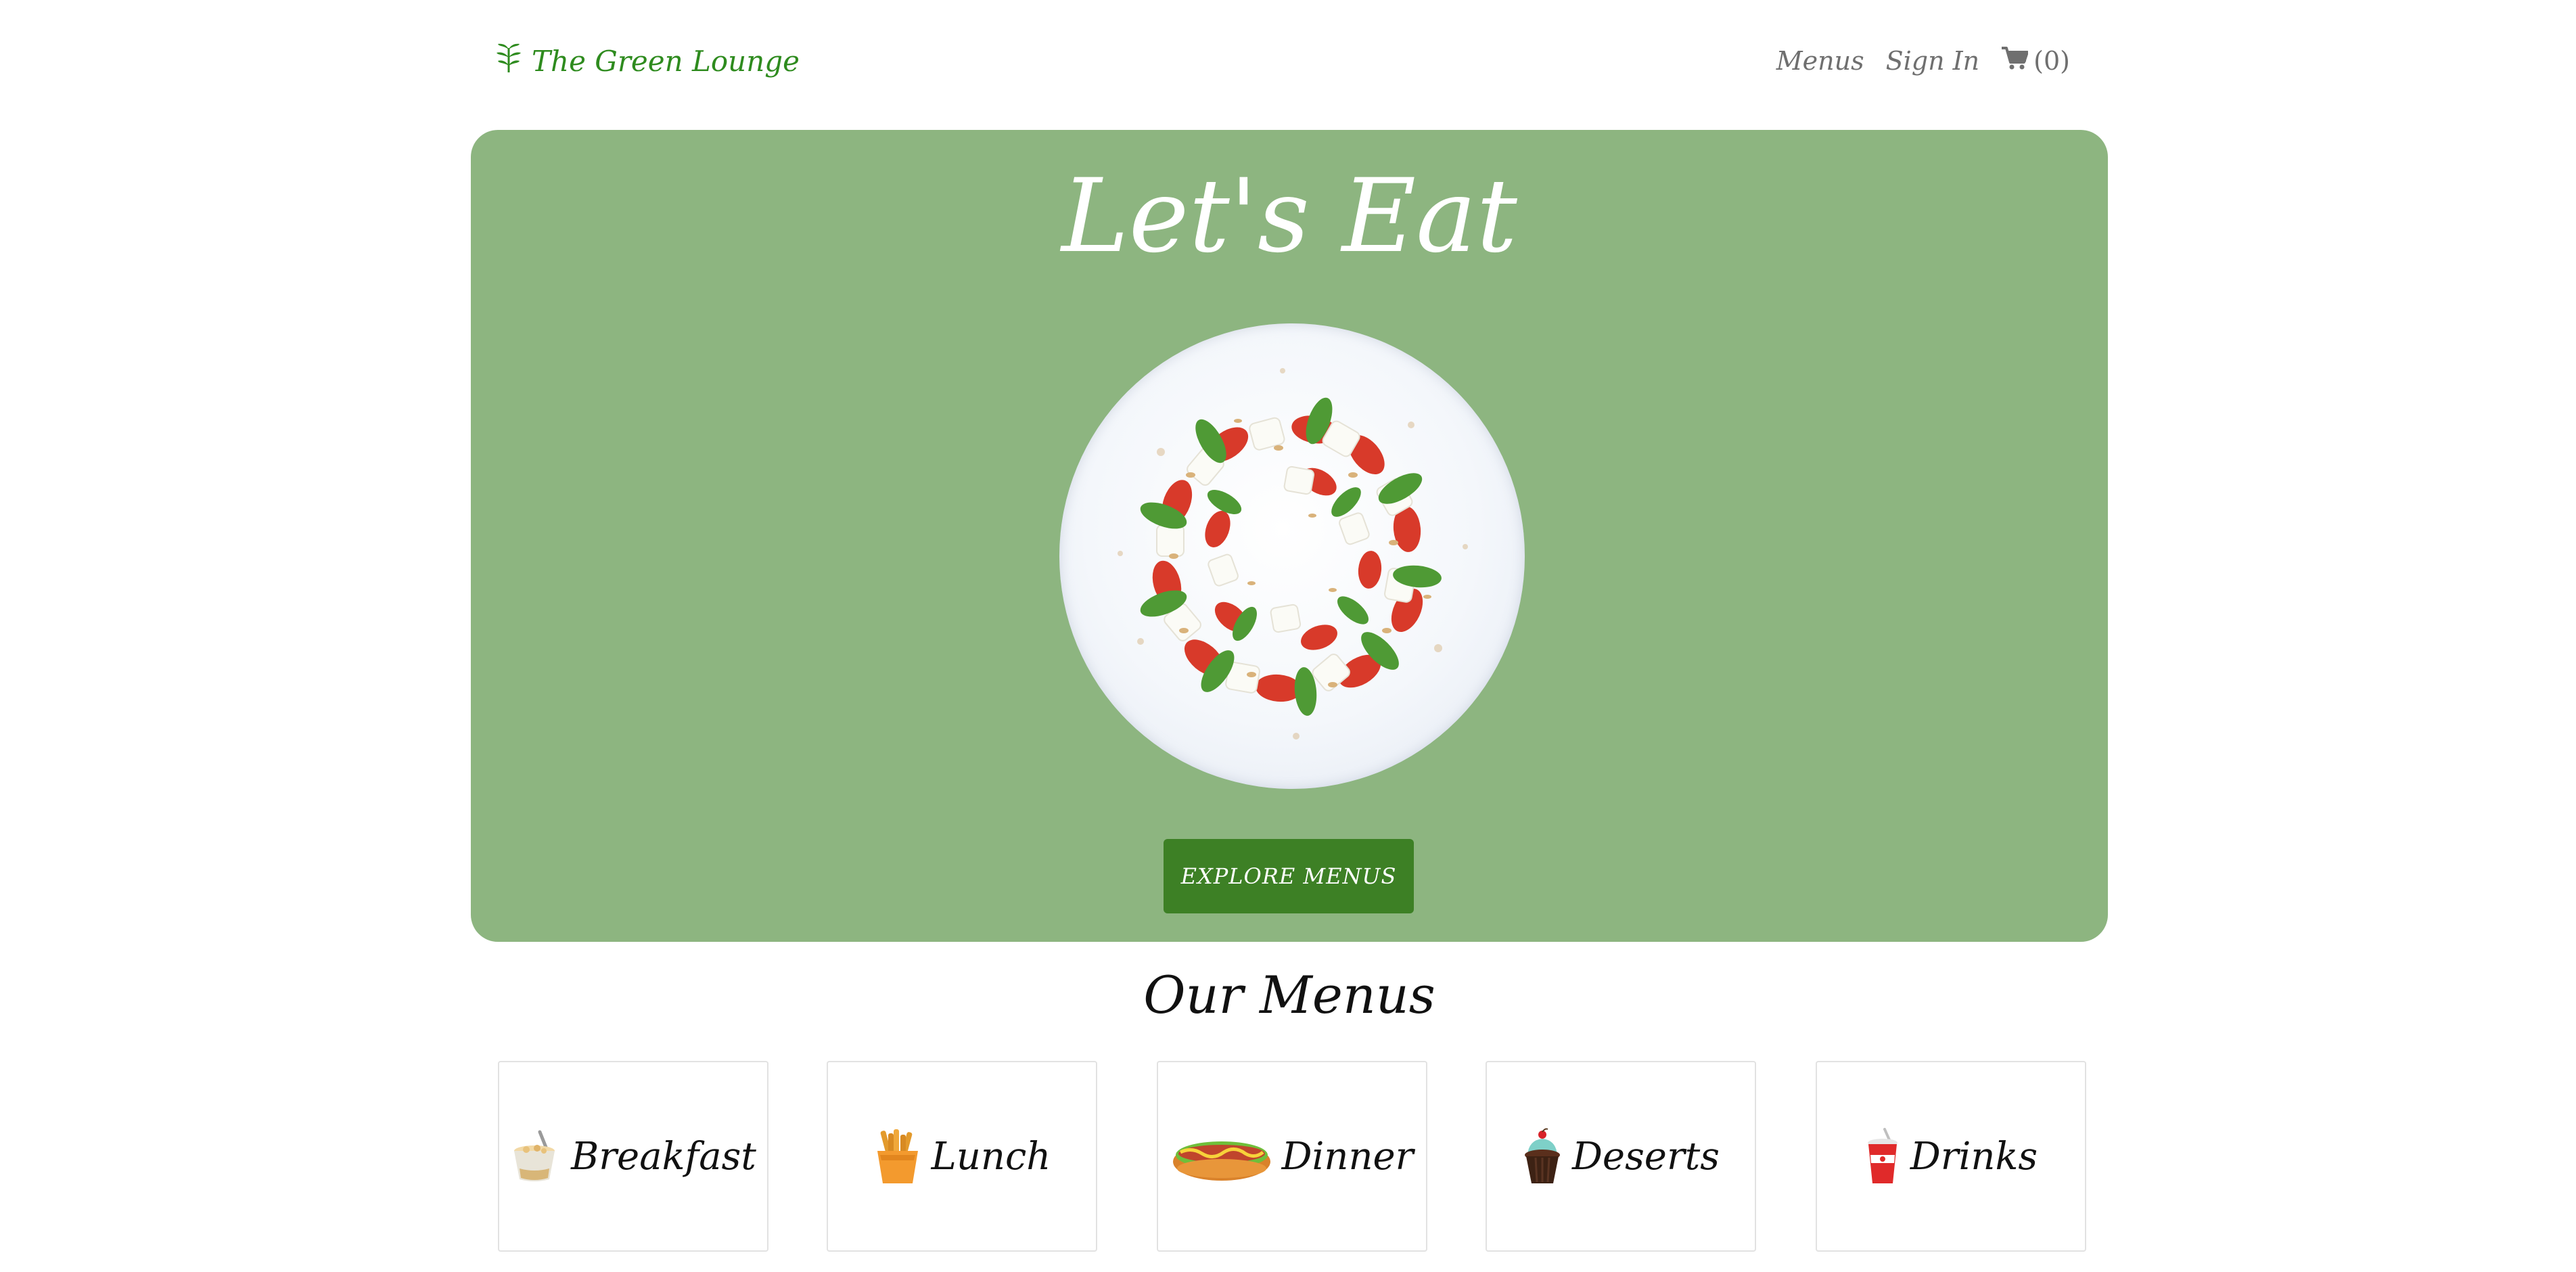  What do you see at coordinates (663, 1156) in the screenshot?
I see `menu-card-label: Breakfast` at bounding box center [663, 1156].